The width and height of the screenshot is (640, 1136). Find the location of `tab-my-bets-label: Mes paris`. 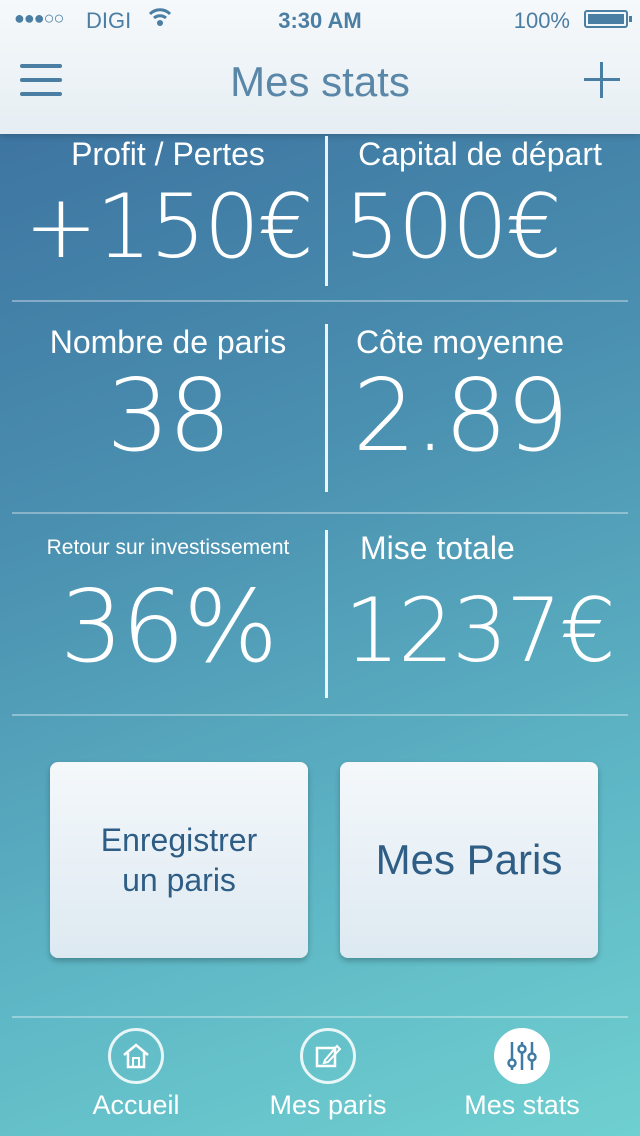

tab-my-bets-label: Mes paris is located at coordinates (328, 1105).